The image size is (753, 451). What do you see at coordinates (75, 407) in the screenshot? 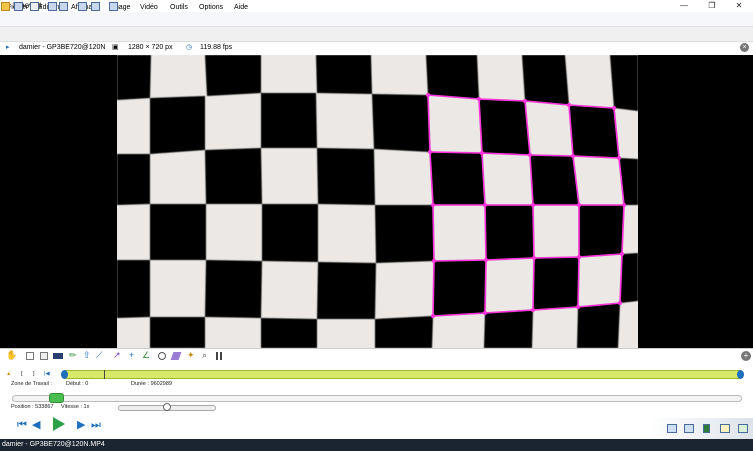
I see `speed-readout: Vitesse : 1x` at bounding box center [75, 407].